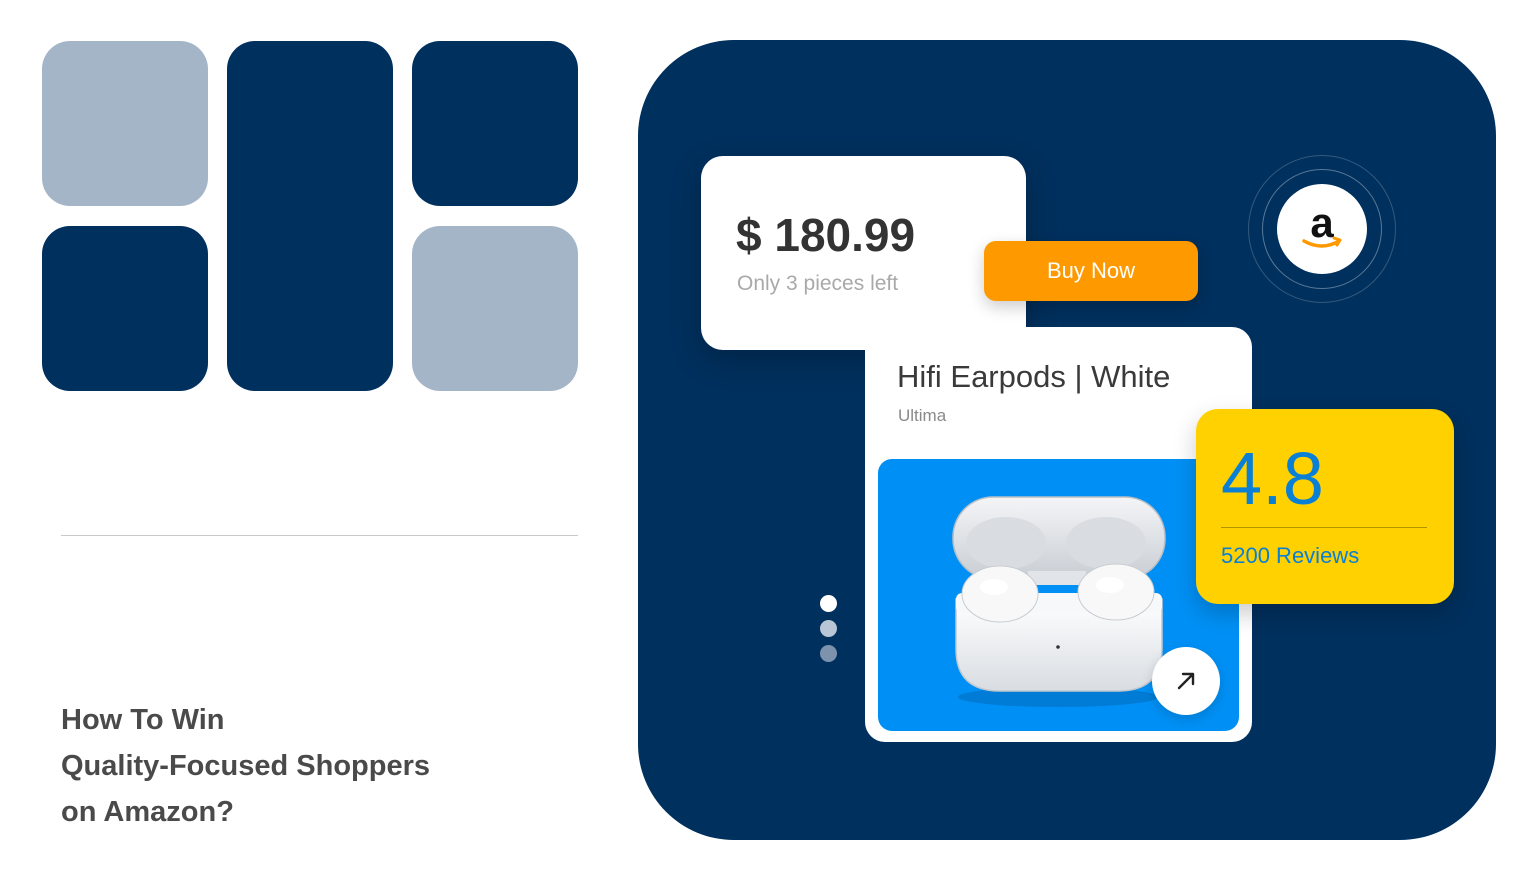 This screenshot has height=881, width=1536. I want to click on price-value: $ 180.99, so click(826, 235).